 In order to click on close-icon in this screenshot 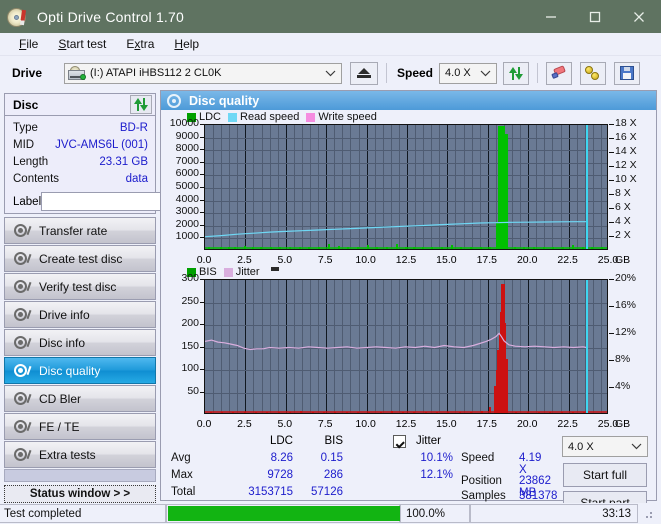, I will do `click(639, 16)`.